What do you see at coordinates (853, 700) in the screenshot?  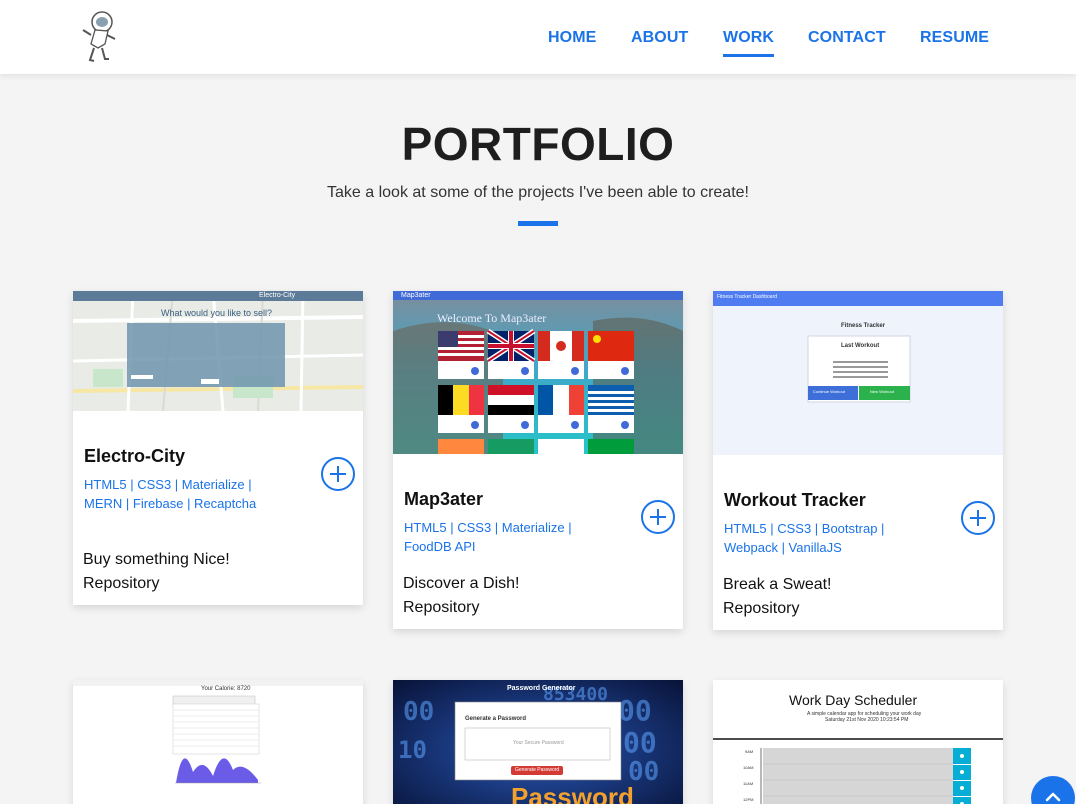 I see `thumb-title: Work Day Scheduler` at bounding box center [853, 700].